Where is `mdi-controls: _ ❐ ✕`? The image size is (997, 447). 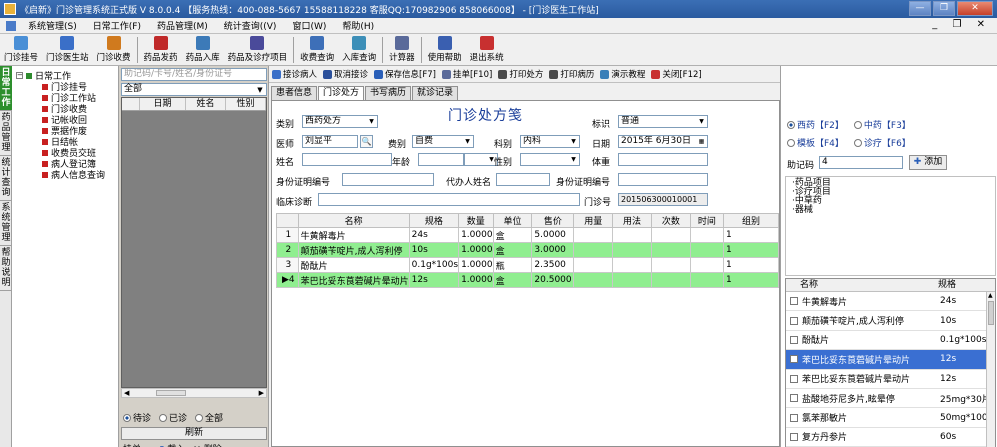 mdi-controls: _ ❐ ✕ is located at coordinates (961, 24).